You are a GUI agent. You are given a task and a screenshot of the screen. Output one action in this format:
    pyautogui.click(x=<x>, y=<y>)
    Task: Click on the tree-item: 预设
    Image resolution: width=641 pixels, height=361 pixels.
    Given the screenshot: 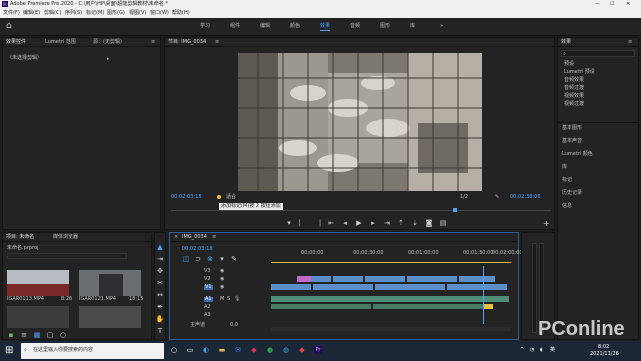 What is the action you would take?
    pyautogui.click(x=569, y=64)
    